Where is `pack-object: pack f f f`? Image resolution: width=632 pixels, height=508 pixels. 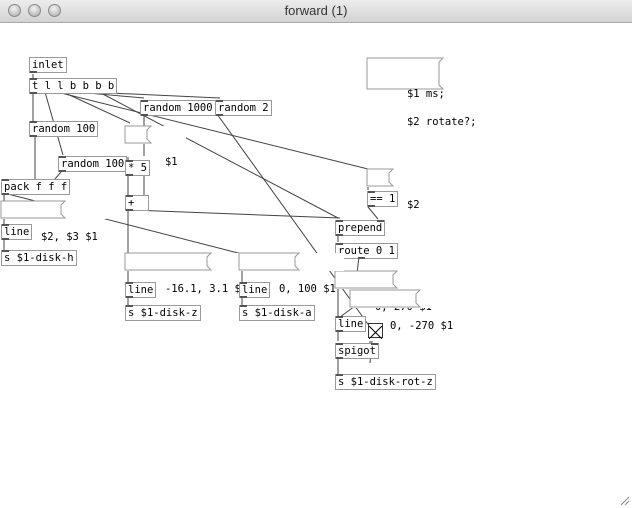 pack-object: pack f f f is located at coordinates (36, 187).